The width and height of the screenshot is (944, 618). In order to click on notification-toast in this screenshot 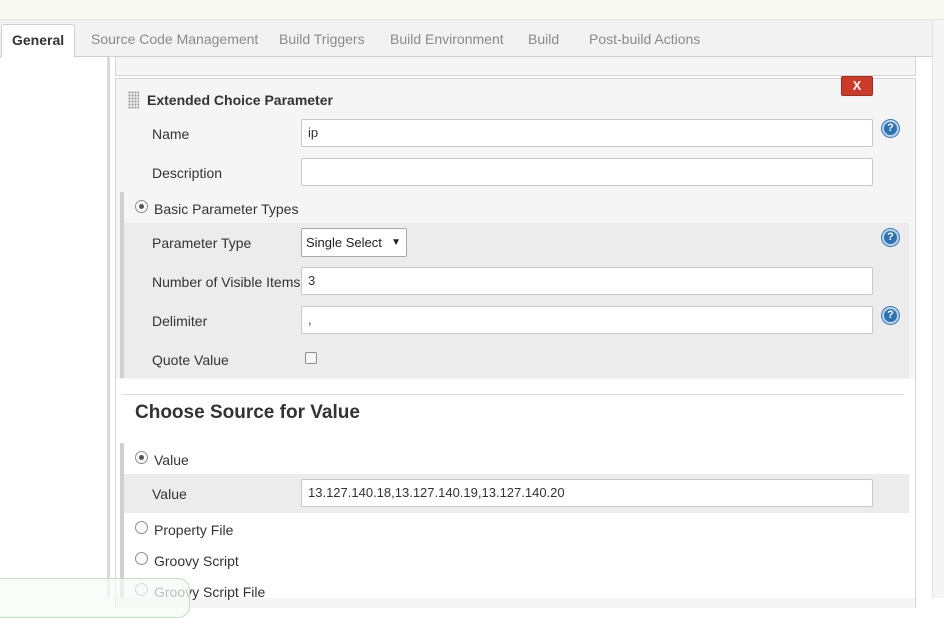, I will do `click(95, 598)`.